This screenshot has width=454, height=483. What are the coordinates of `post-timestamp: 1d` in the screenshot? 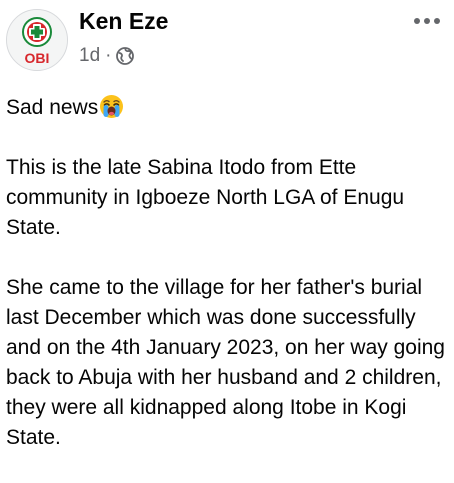 It's located at (89, 56).